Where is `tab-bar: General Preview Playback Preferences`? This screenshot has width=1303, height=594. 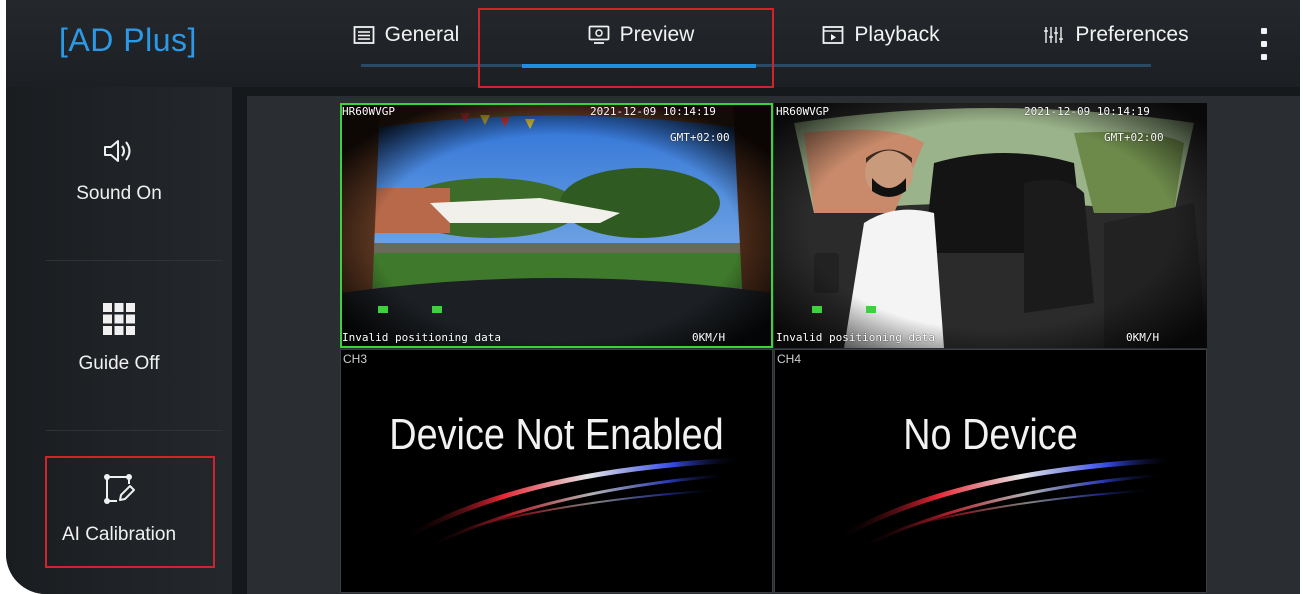
tab-bar: General Preview Playback Preferences is located at coordinates (736, 43).